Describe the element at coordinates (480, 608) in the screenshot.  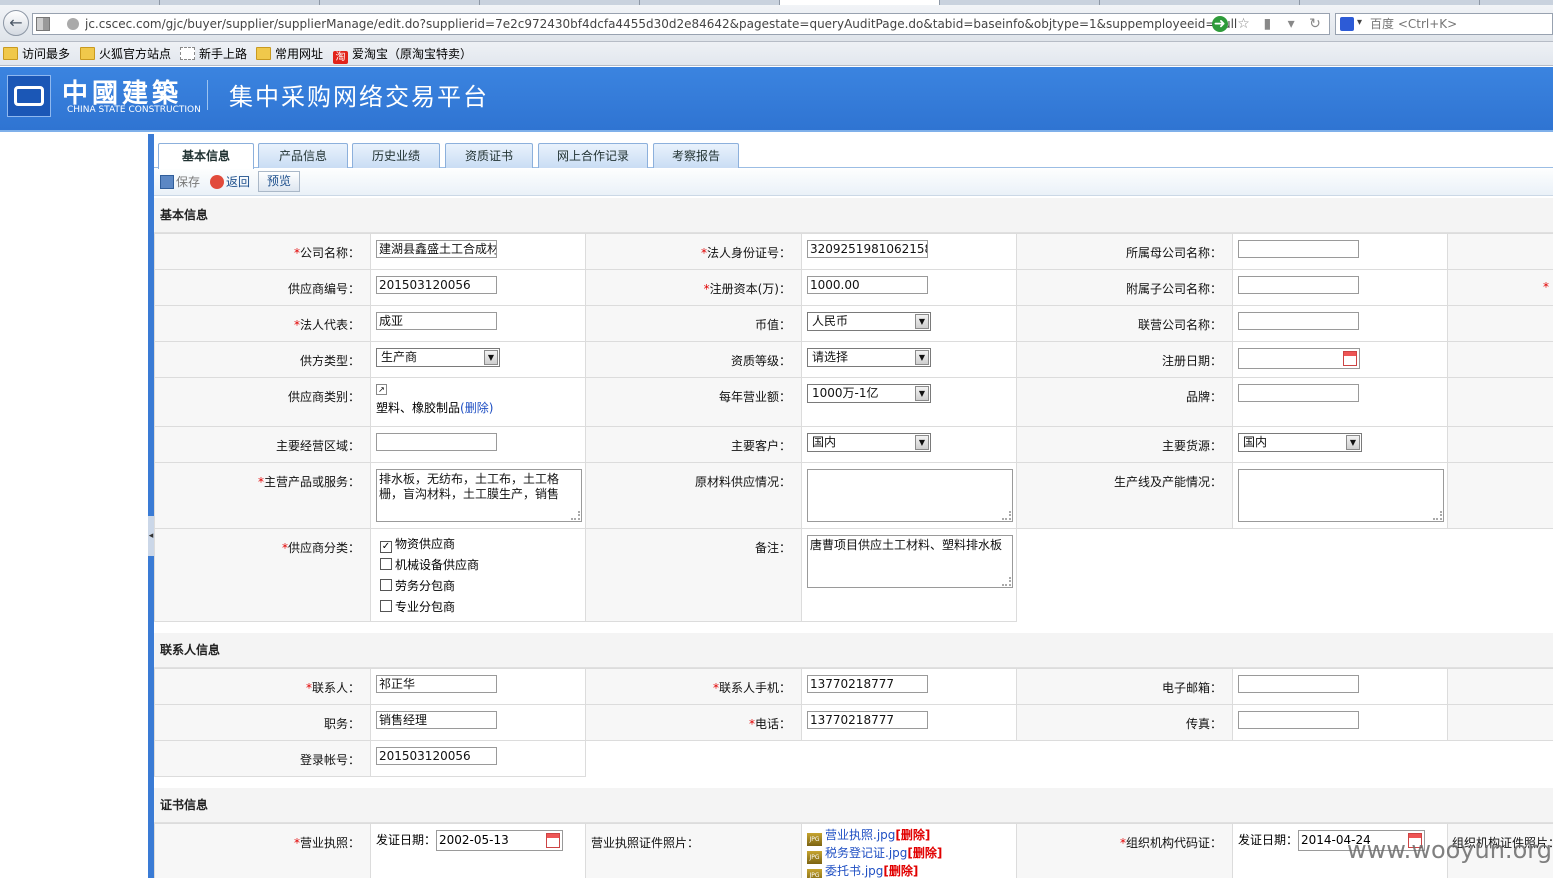
I see `classify-option-specialty: 专业分包商` at that location.